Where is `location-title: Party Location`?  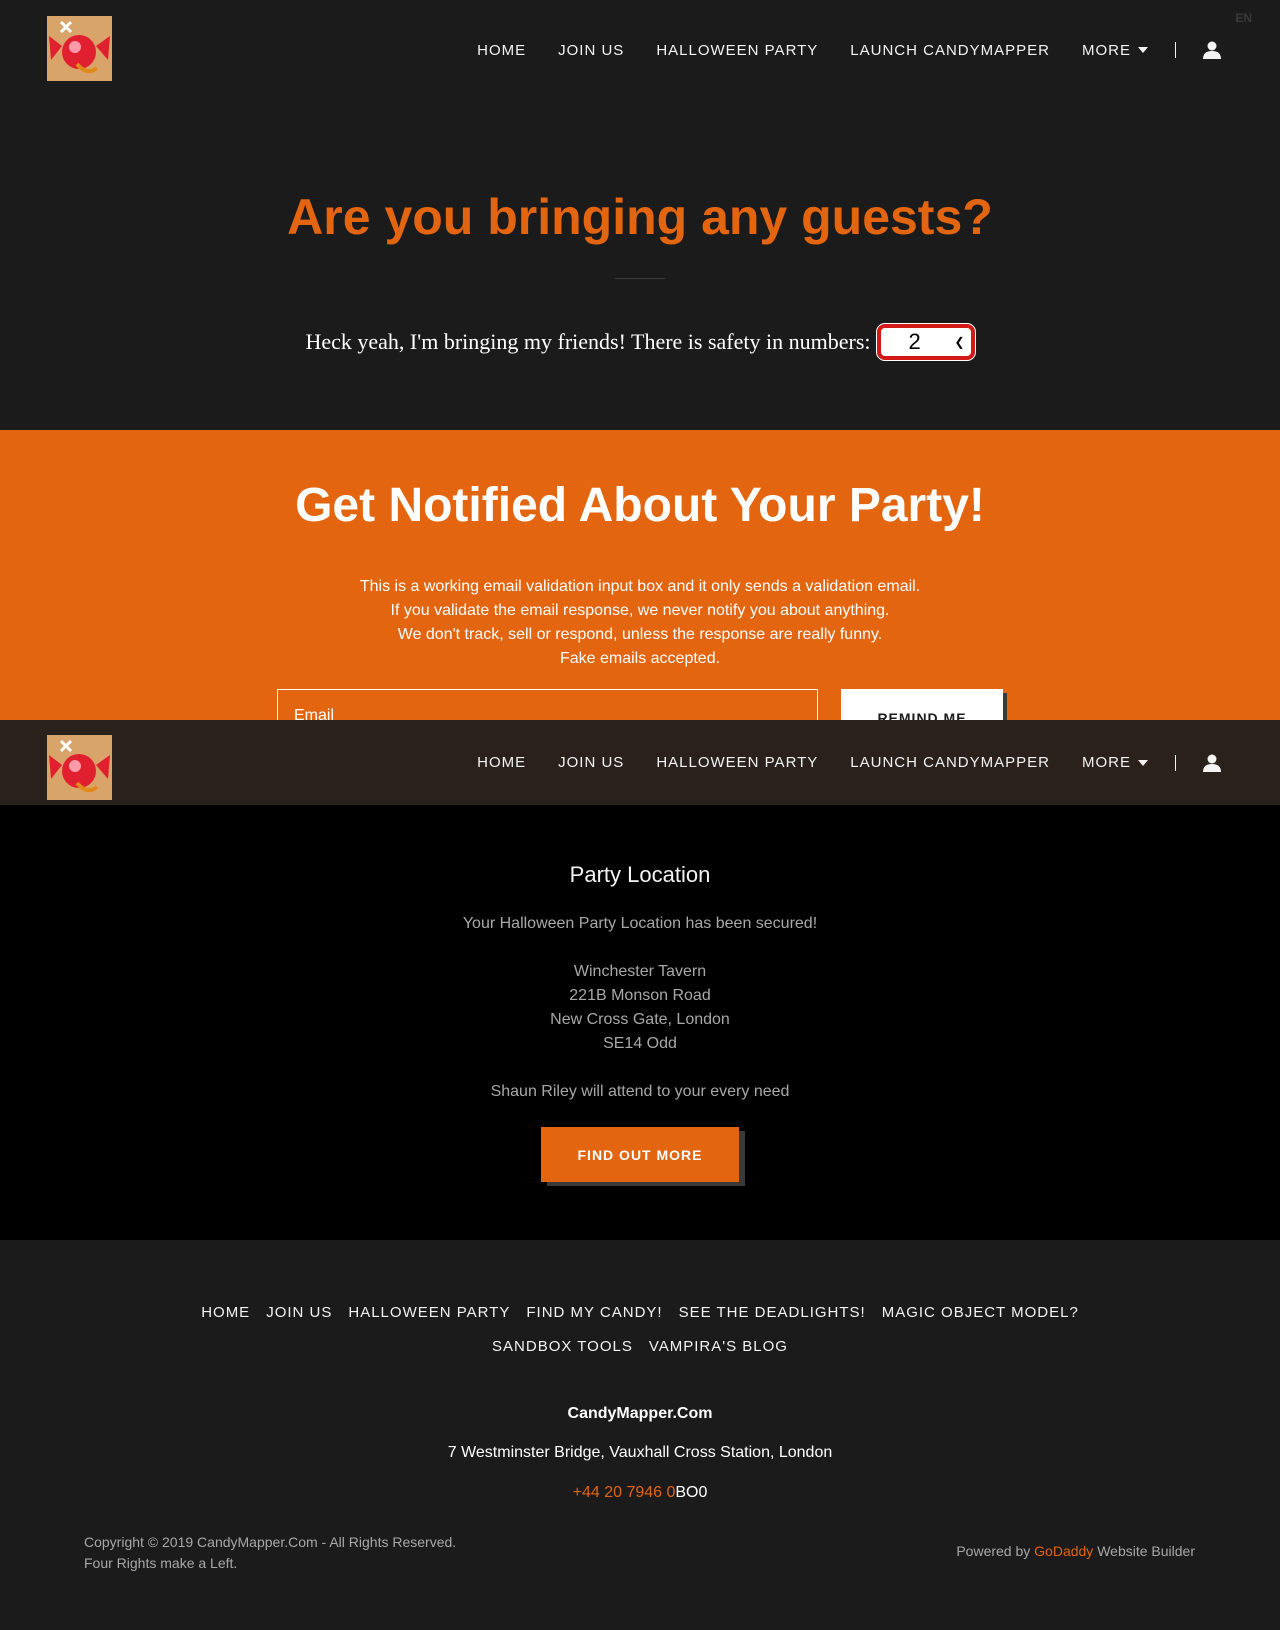
location-title: Party Location is located at coordinates (640, 874).